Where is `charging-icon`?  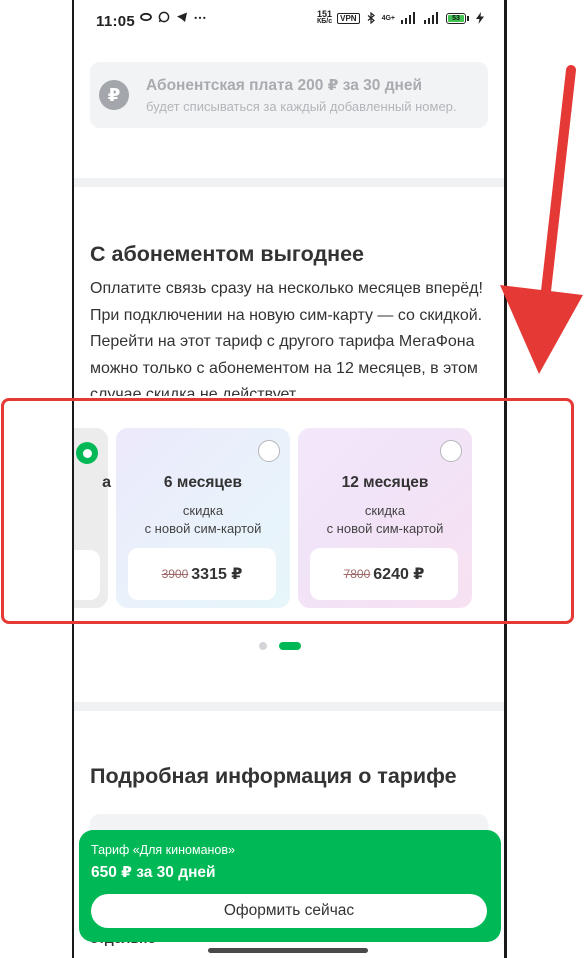 charging-icon is located at coordinates (480, 18).